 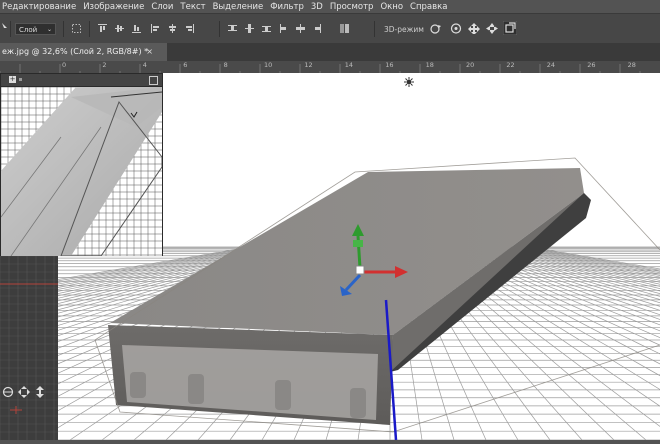 I want to click on ruler-number: 24, so click(x=551, y=65).